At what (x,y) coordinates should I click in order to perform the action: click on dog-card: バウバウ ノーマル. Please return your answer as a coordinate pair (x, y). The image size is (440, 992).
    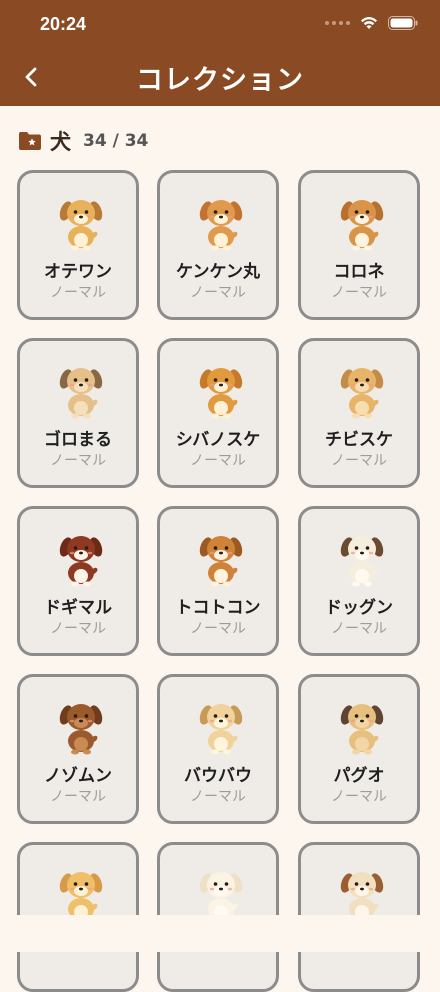
    Looking at the image, I should click on (218, 749).